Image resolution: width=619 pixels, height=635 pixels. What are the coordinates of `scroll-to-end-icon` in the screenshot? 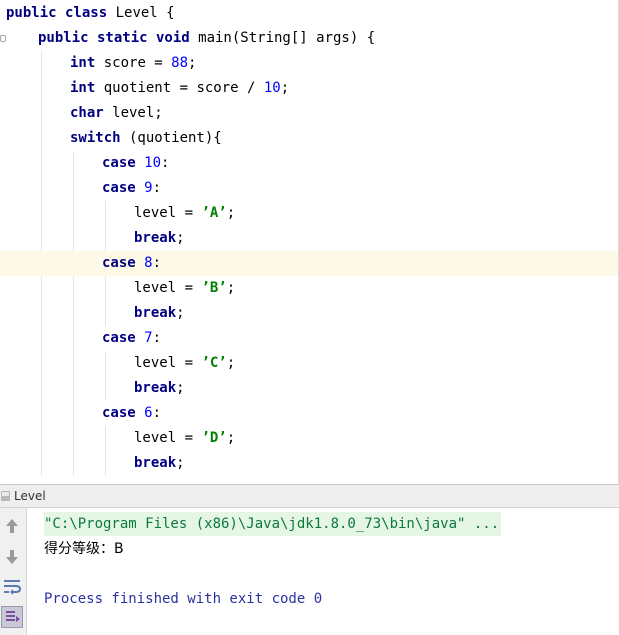 It's located at (12, 617).